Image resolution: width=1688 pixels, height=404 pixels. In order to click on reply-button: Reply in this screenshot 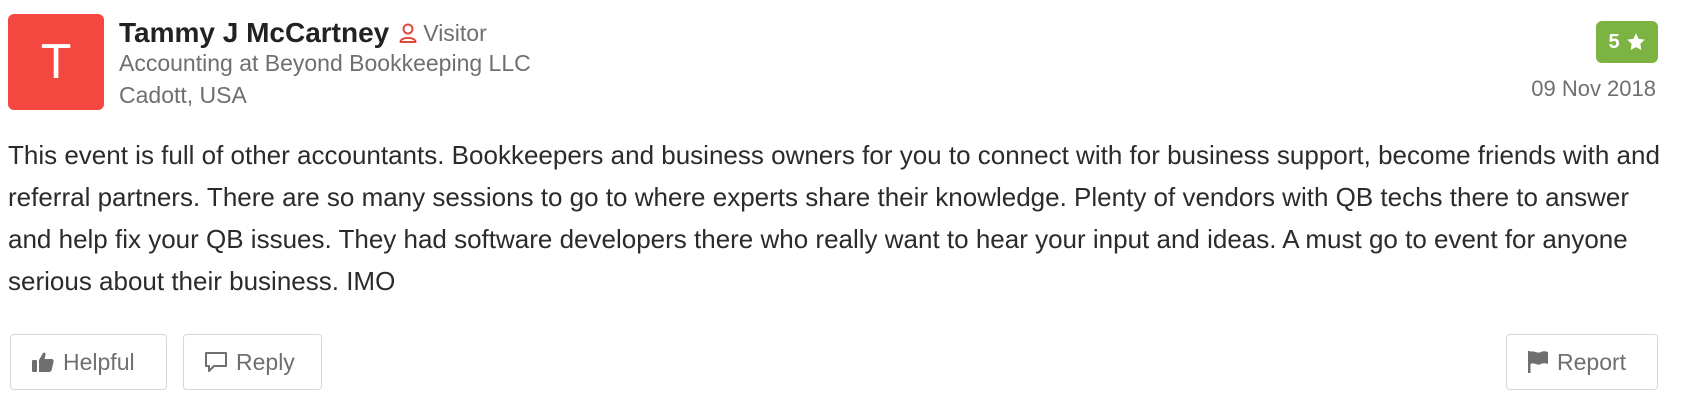, I will do `click(252, 362)`.